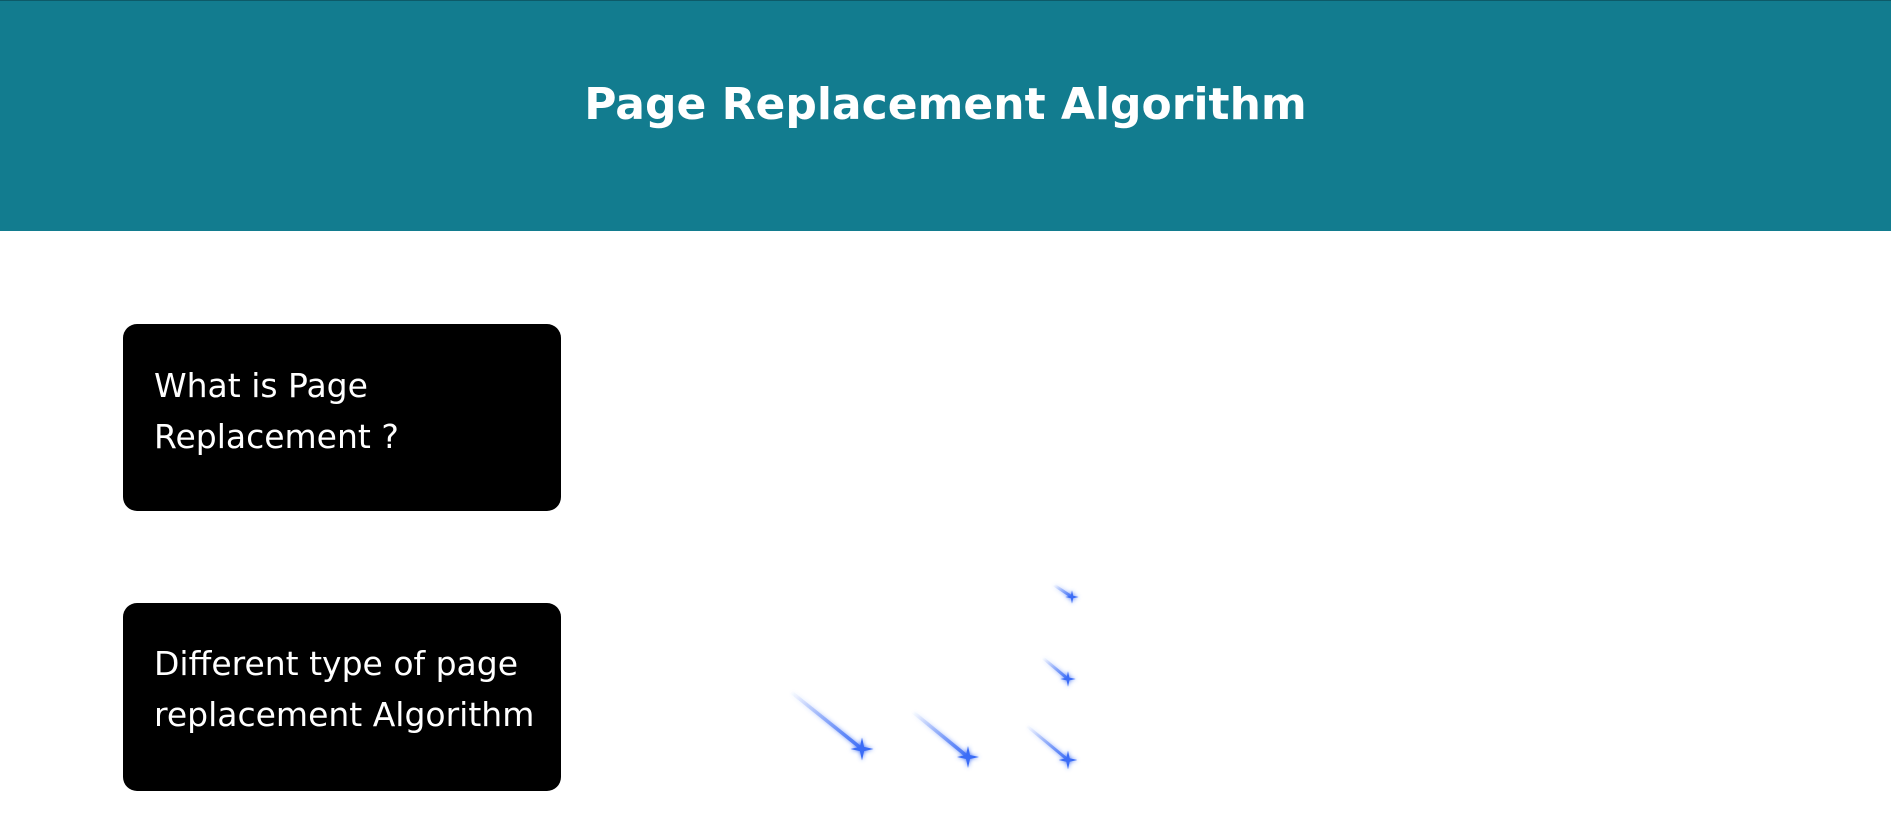 The image size is (1891, 837). What do you see at coordinates (276, 411) in the screenshot?
I see `card-label: What is Page Replacement ?` at bounding box center [276, 411].